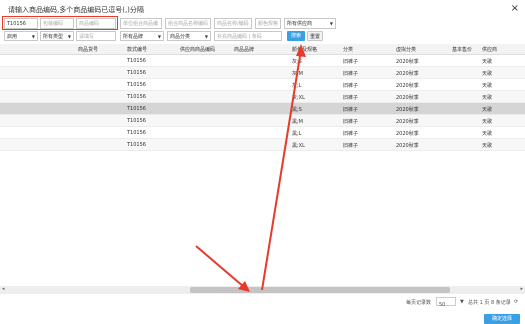 This screenshot has width=525, height=324. I want to click on per-page-select: 50, so click(446, 302).